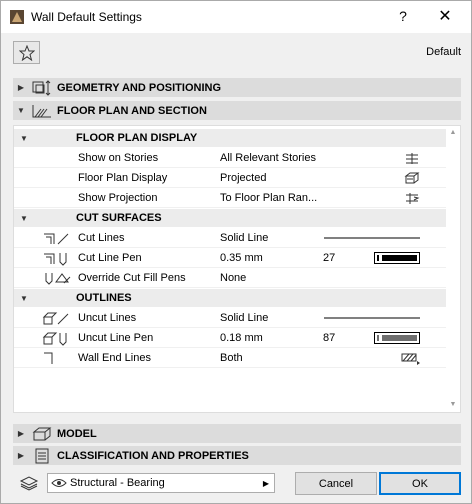 Image resolution: width=472 pixels, height=504 pixels. What do you see at coordinates (237, 110) in the screenshot?
I see `section-floor-plan: ▼ FLOOR PLAN AND SECTION` at bounding box center [237, 110].